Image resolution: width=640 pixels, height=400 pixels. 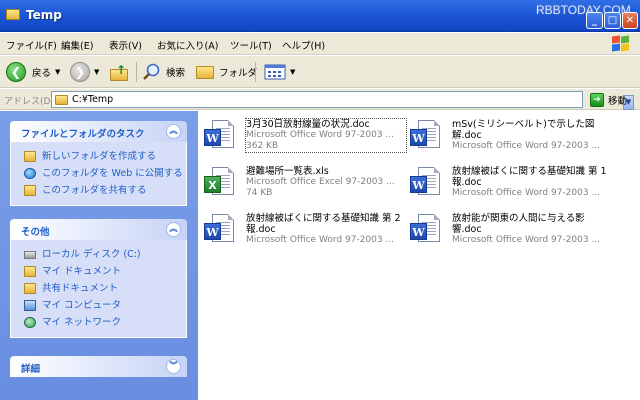 What do you see at coordinates (80, 72) in the screenshot?
I see `forward-arrow-icon: ❯` at bounding box center [80, 72].